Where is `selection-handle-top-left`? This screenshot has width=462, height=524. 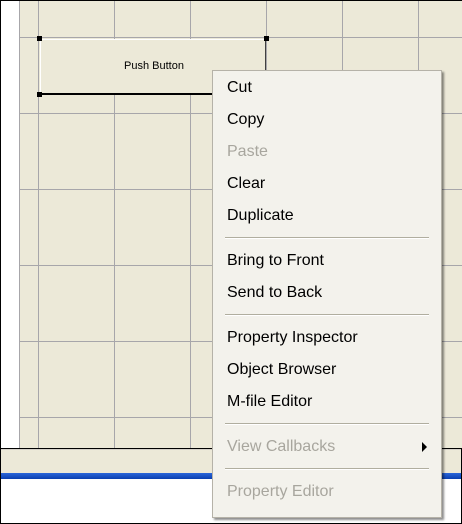 selection-handle-top-left is located at coordinates (39, 38).